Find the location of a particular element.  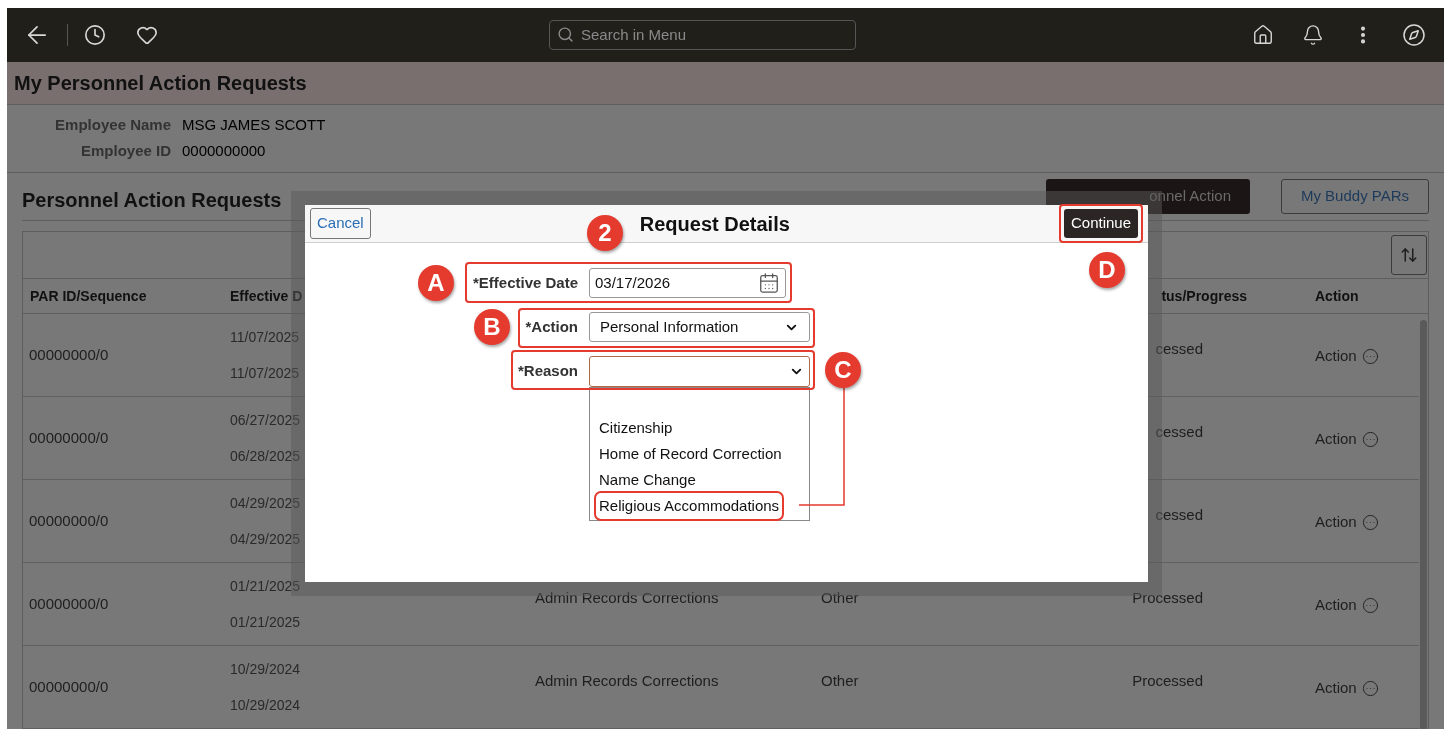

reason-select is located at coordinates (699, 371).